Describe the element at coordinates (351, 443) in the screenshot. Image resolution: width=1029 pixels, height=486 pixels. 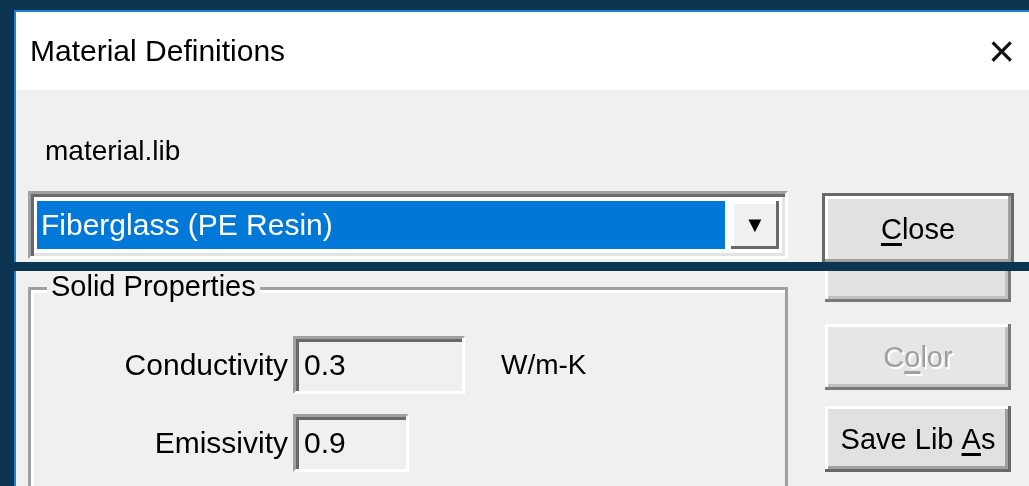
I see `value-field: 0.9` at that location.